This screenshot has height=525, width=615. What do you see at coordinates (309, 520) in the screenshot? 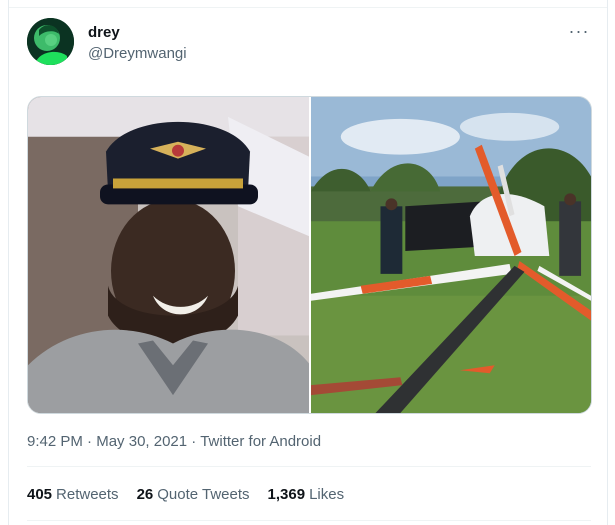
I see `divider-stats` at bounding box center [309, 520].